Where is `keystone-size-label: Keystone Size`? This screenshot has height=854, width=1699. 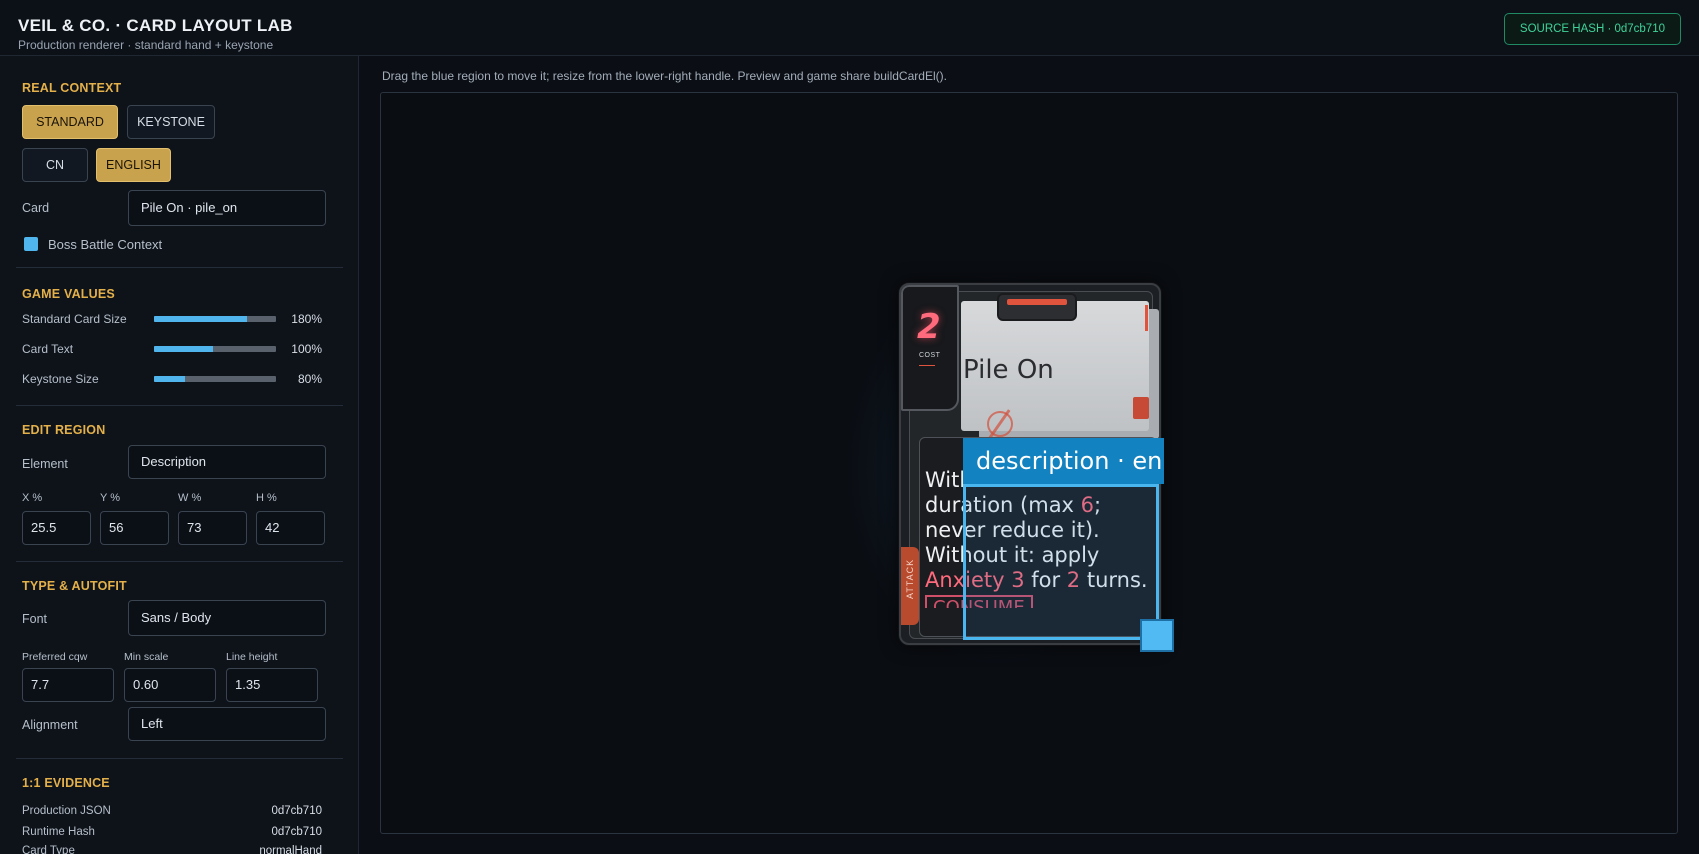 keystone-size-label: Keystone Size is located at coordinates (60, 379).